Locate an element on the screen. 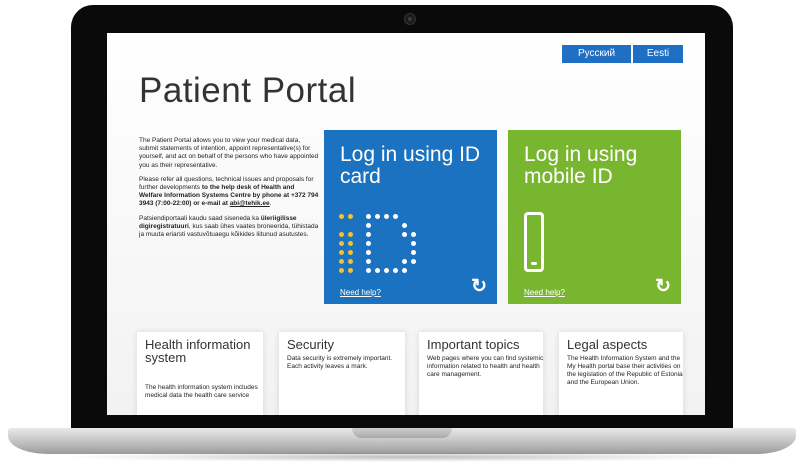 This screenshot has height=472, width=804. intro-p3-start: Patsiendiportaali kaudu saad siseneda ka is located at coordinates (200, 218).